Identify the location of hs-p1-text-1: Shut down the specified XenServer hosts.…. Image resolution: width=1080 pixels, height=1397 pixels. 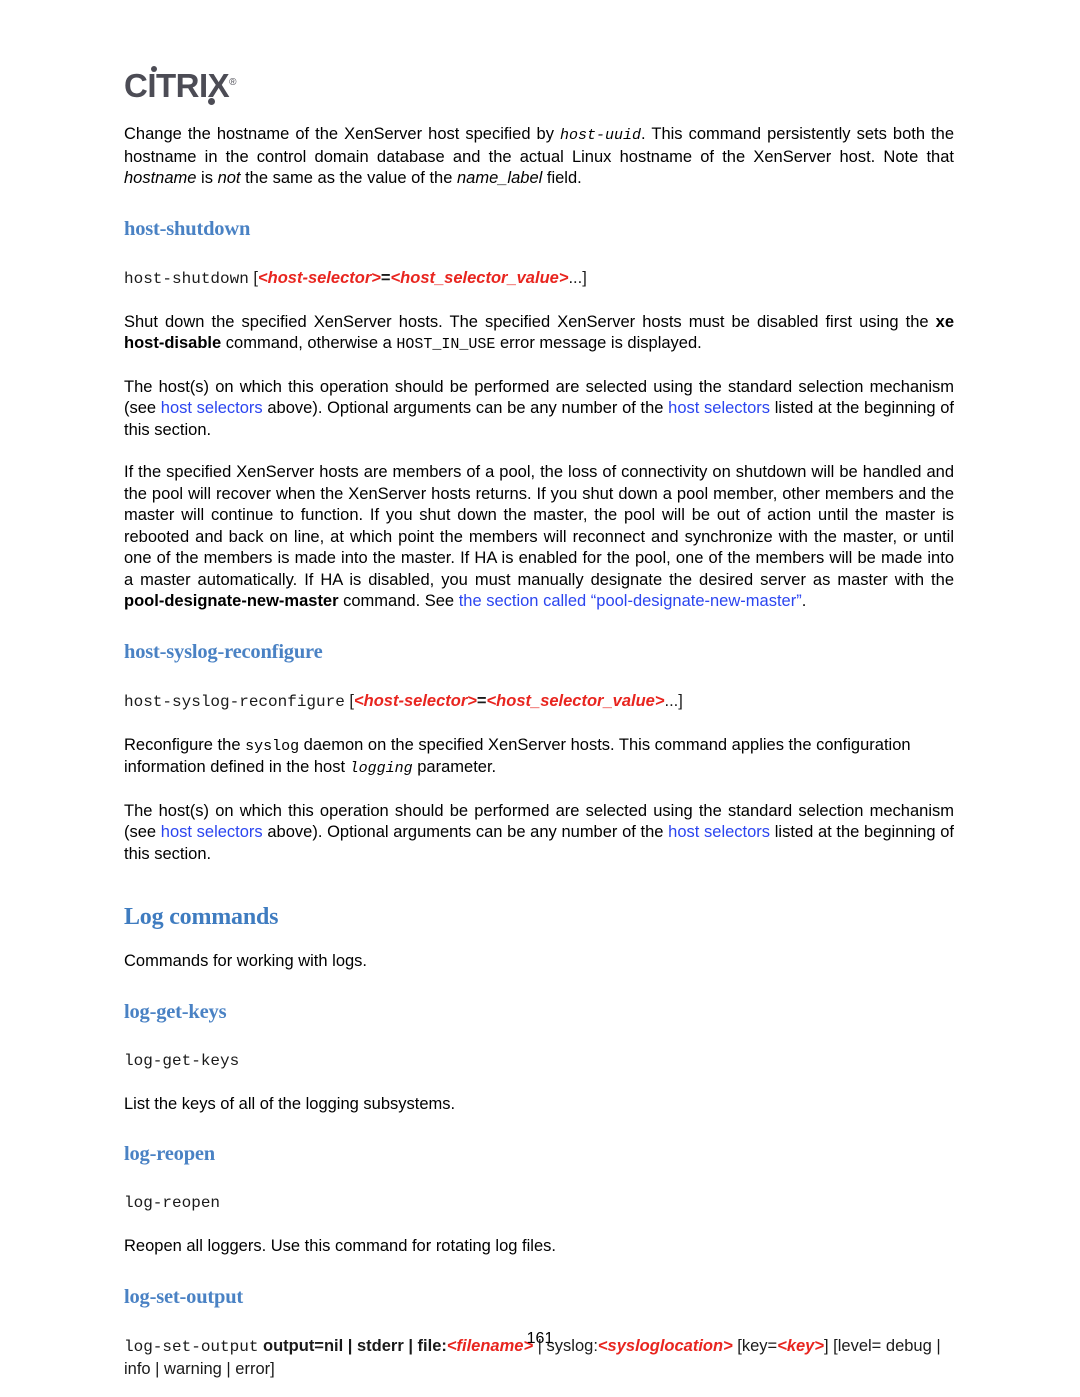
(530, 321).